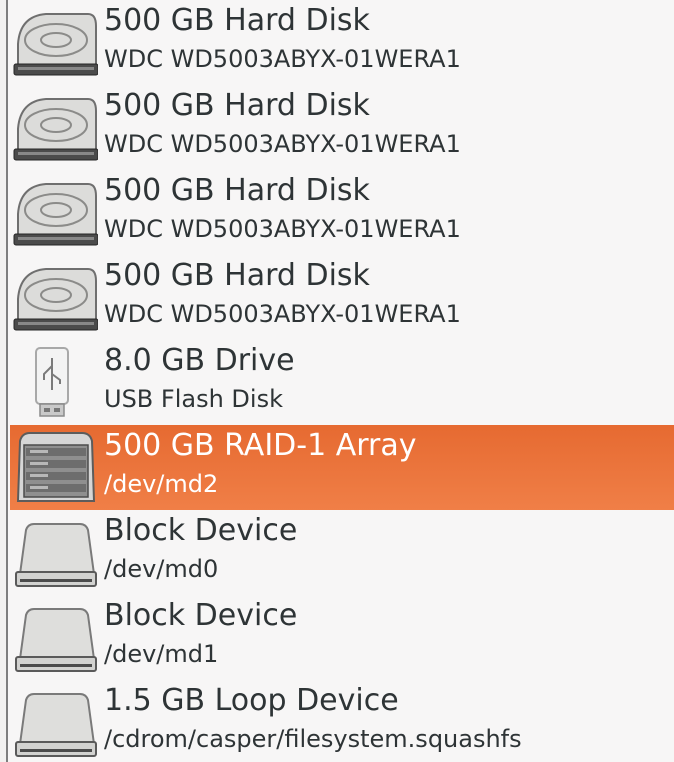 The width and height of the screenshot is (674, 762). I want to click on device-row: 8.0 GB Drive USB Flash Disk, so click(342, 382).